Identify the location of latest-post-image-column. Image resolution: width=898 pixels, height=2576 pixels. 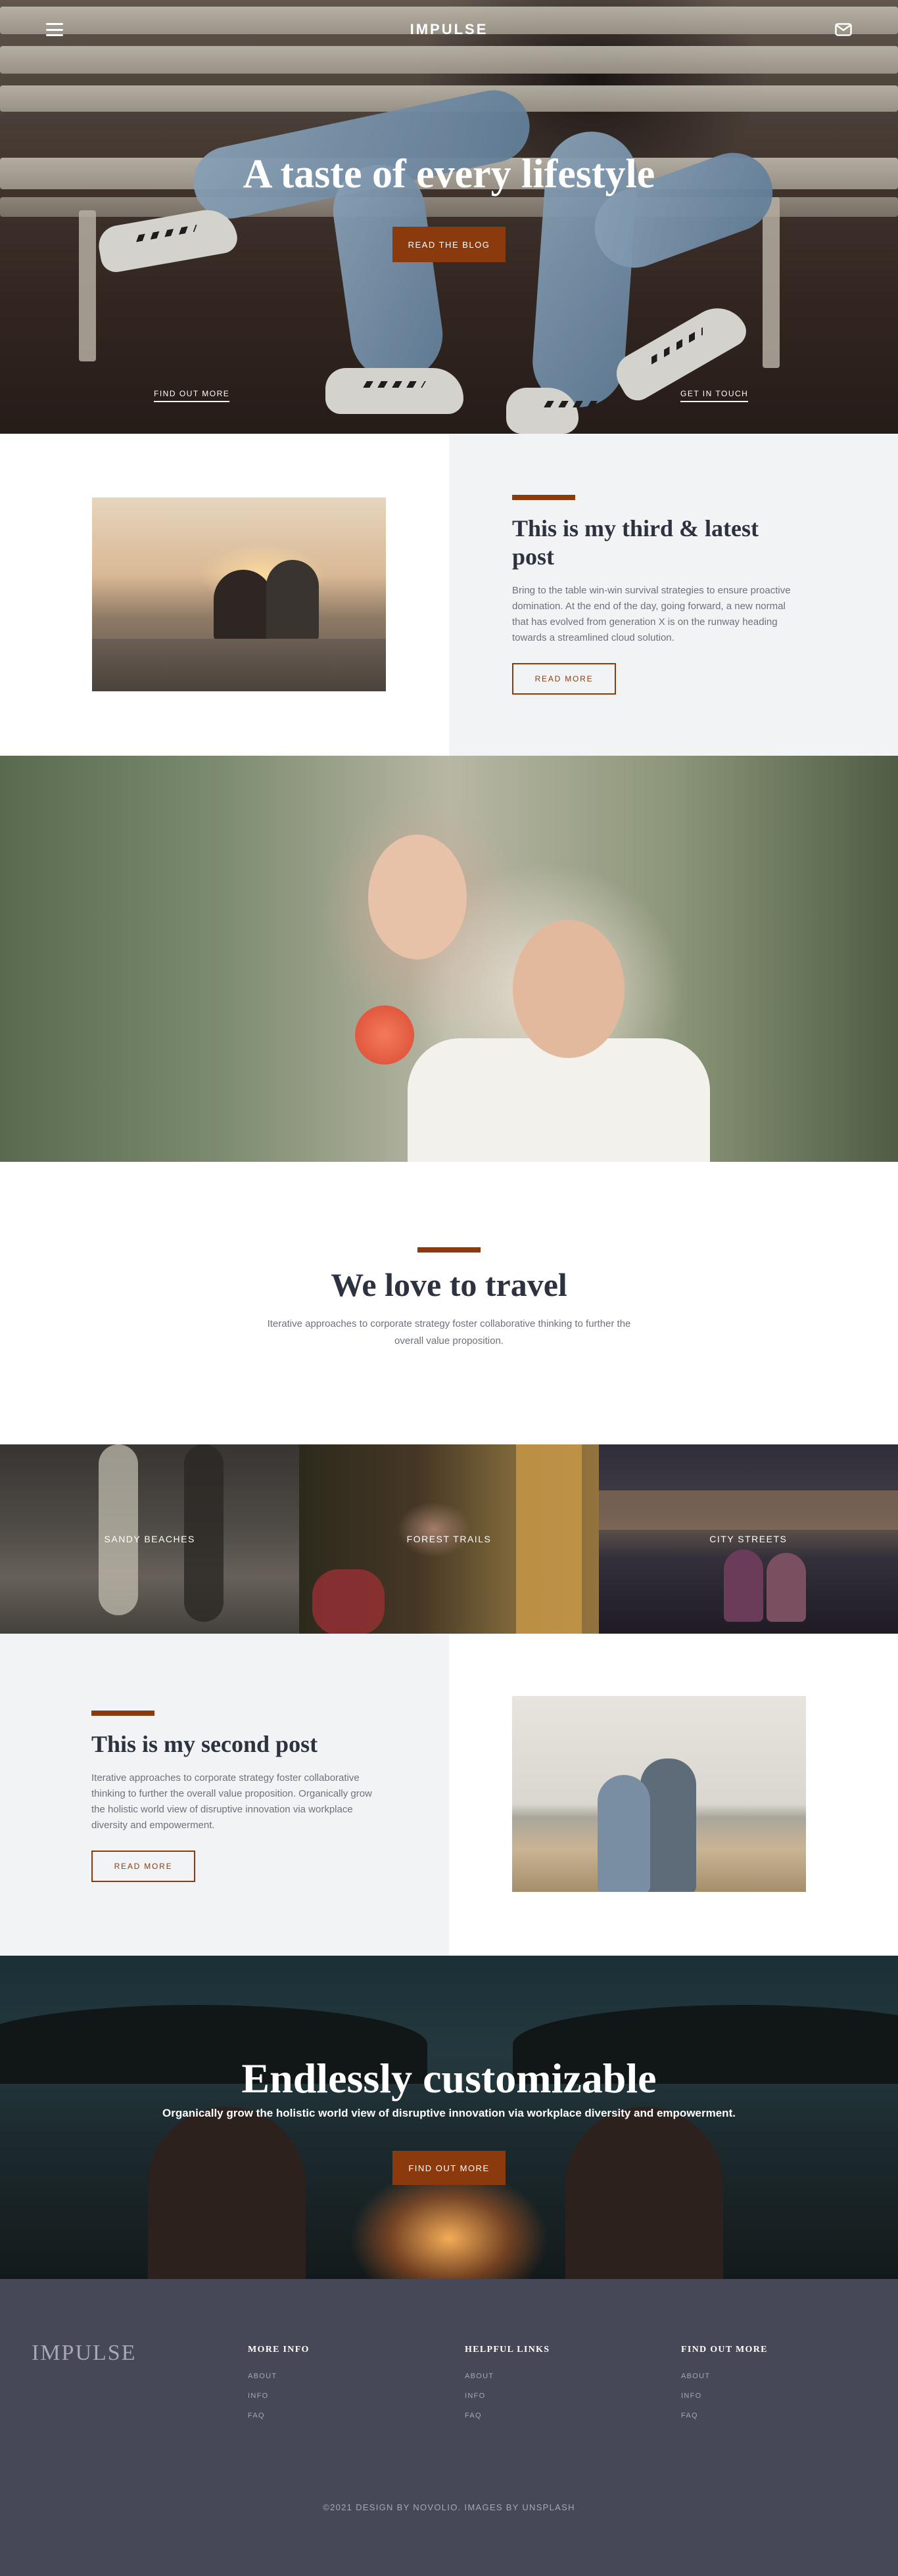
(225, 595).